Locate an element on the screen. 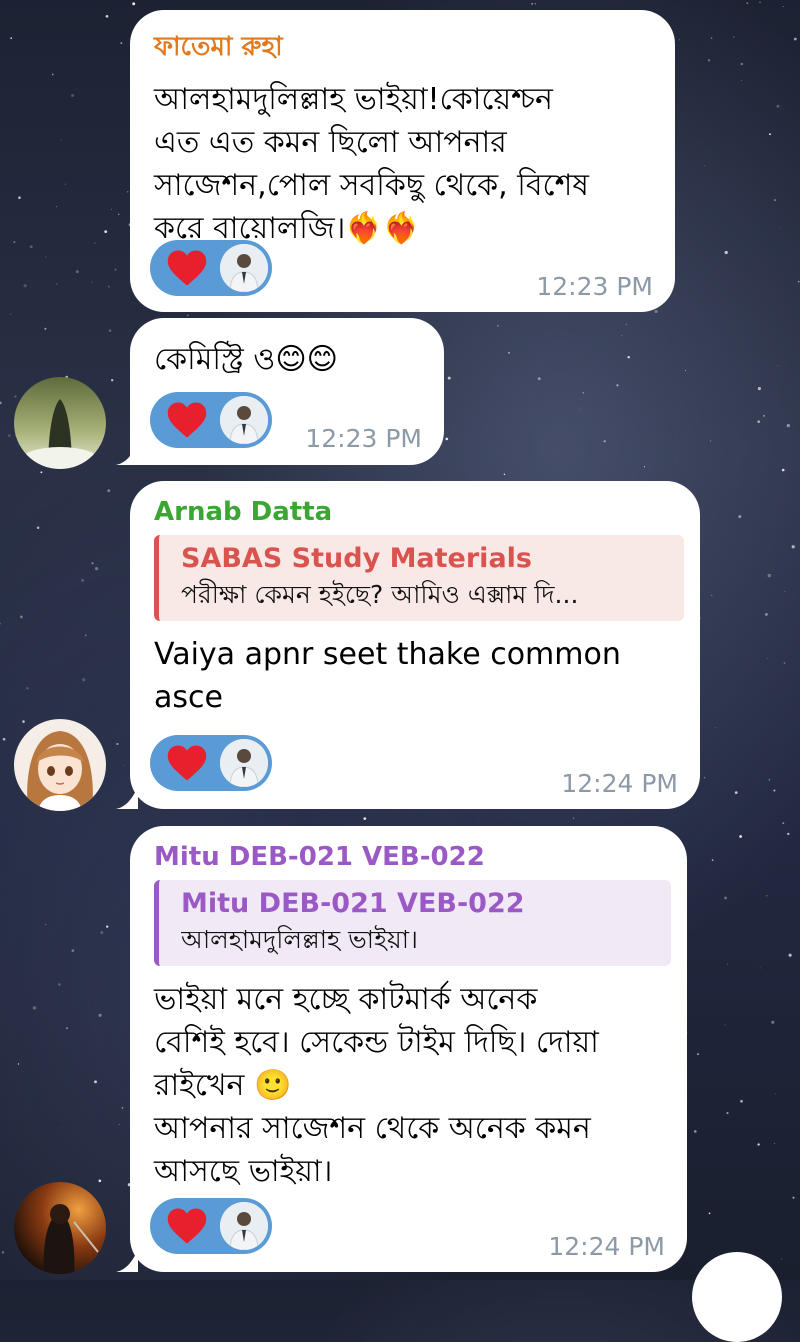  sender-name: Mitu DEB-021 VEB-022 is located at coordinates (408, 857).